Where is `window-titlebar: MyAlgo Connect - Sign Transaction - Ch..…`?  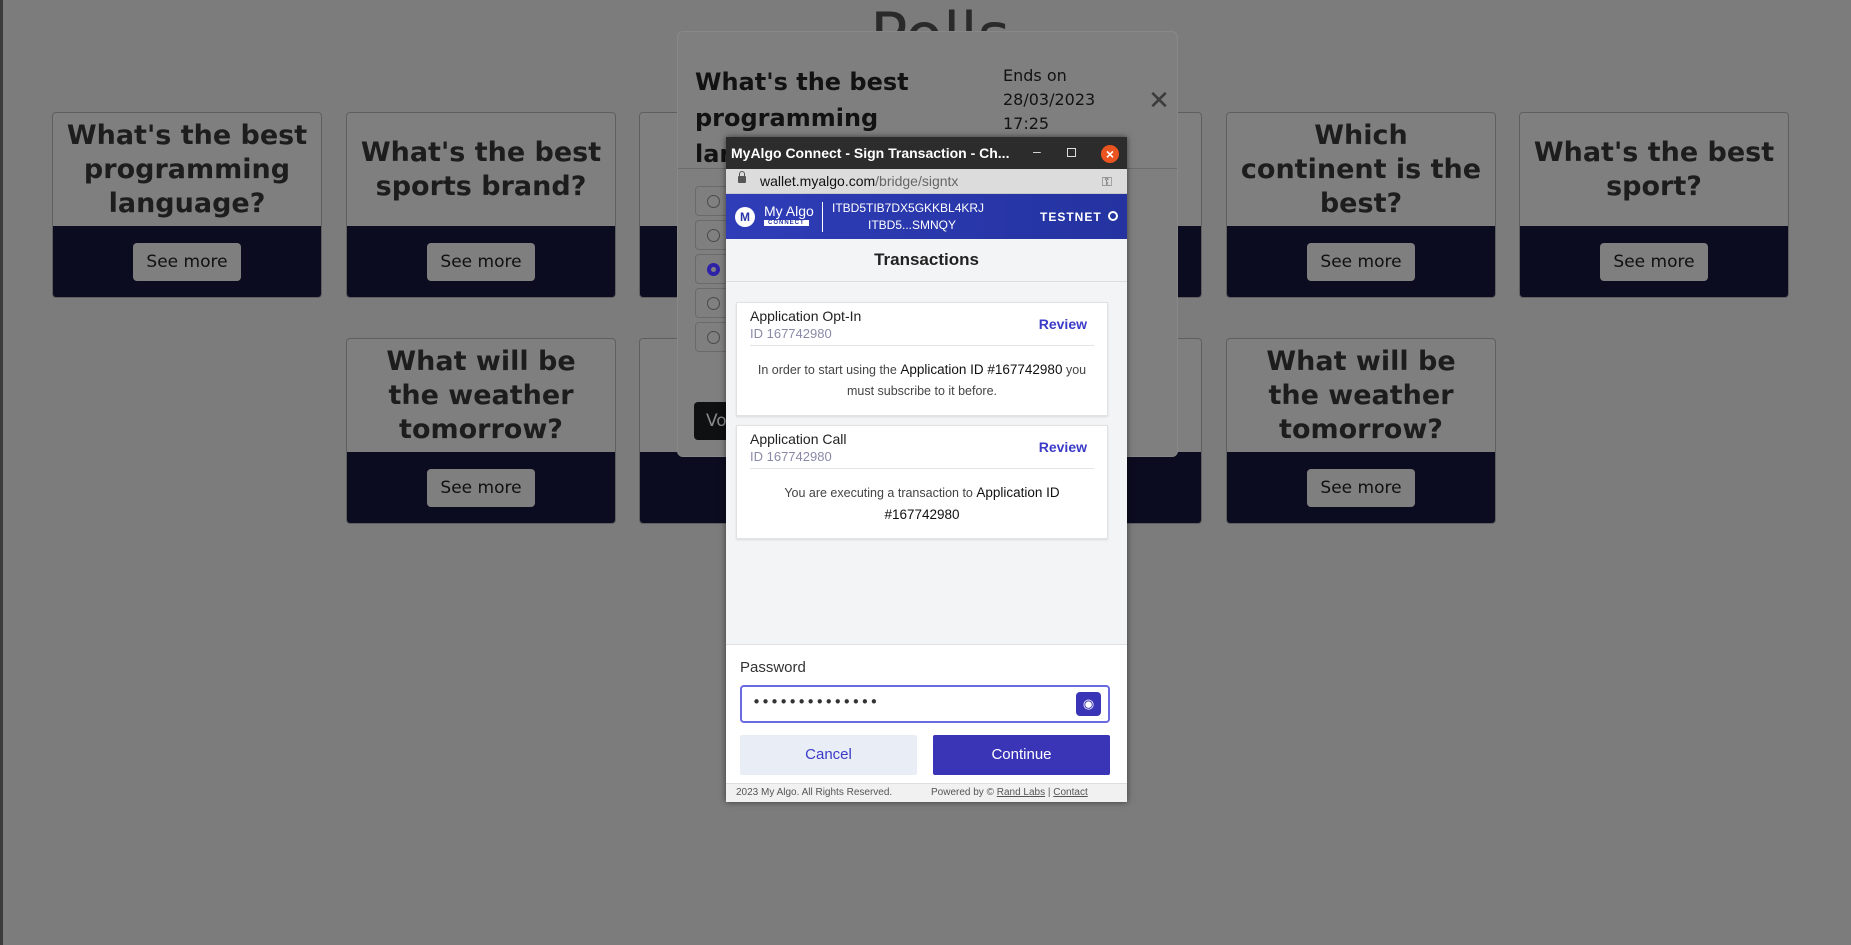 window-titlebar: MyAlgo Connect - Sign Transaction - Ch..… is located at coordinates (926, 153).